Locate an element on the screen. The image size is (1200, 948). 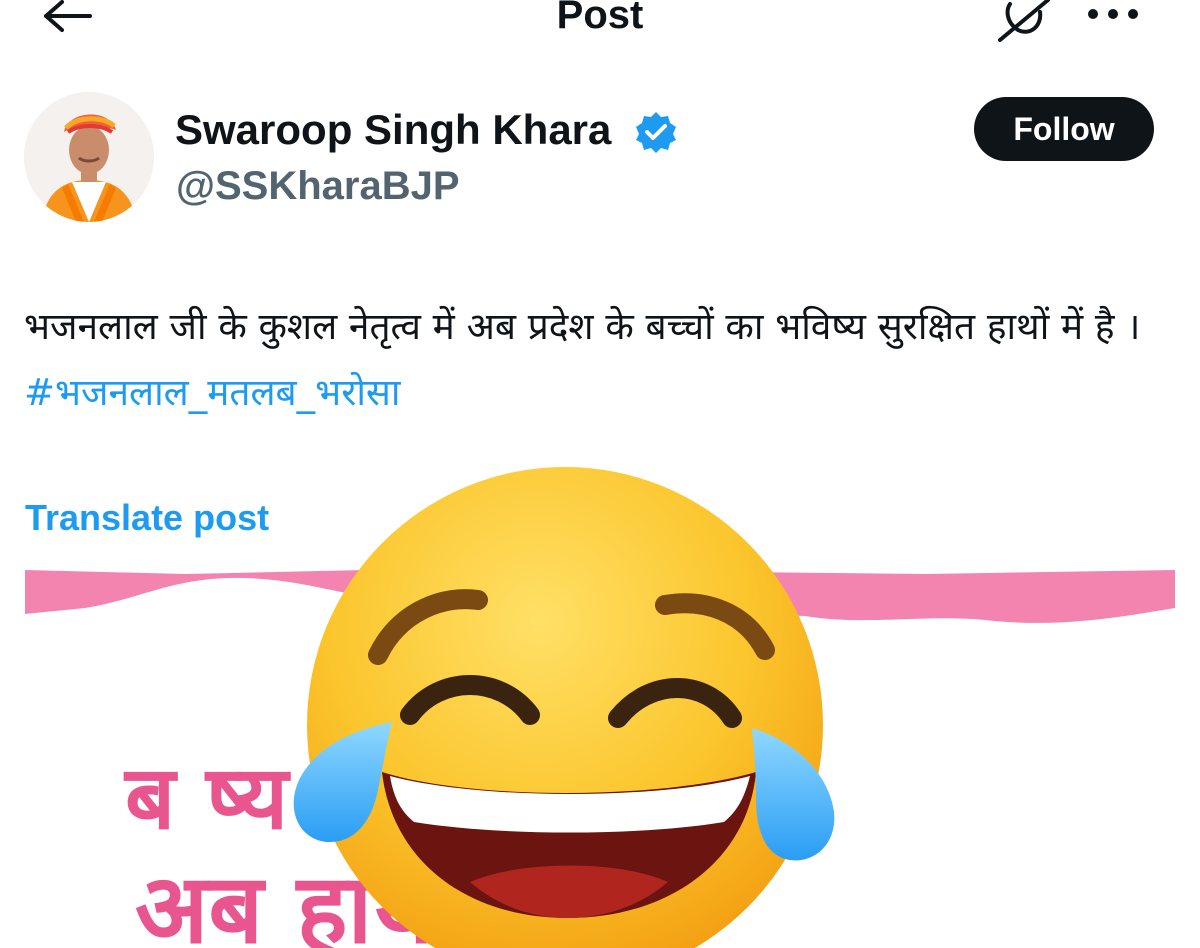
more-horizontal-icon is located at coordinates (1113, 14).